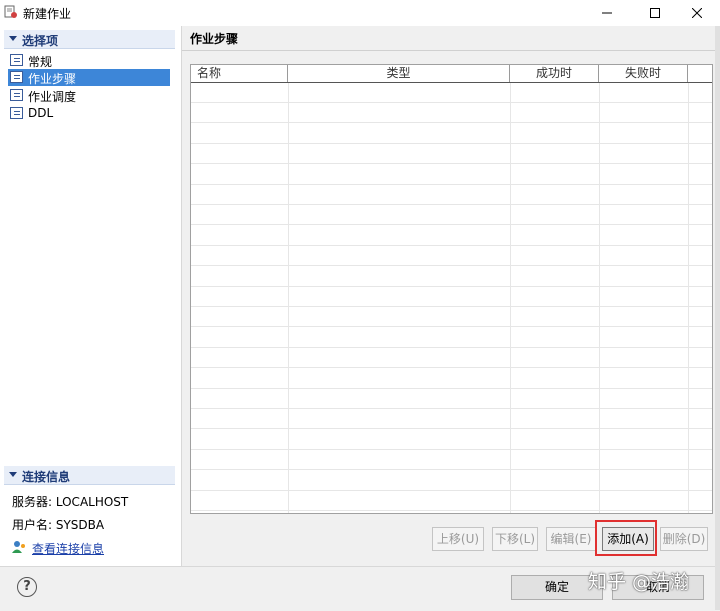 The image size is (720, 611). Describe the element at coordinates (70, 502) in the screenshot. I see `server-info: 服务器: LOCALHOST` at that location.